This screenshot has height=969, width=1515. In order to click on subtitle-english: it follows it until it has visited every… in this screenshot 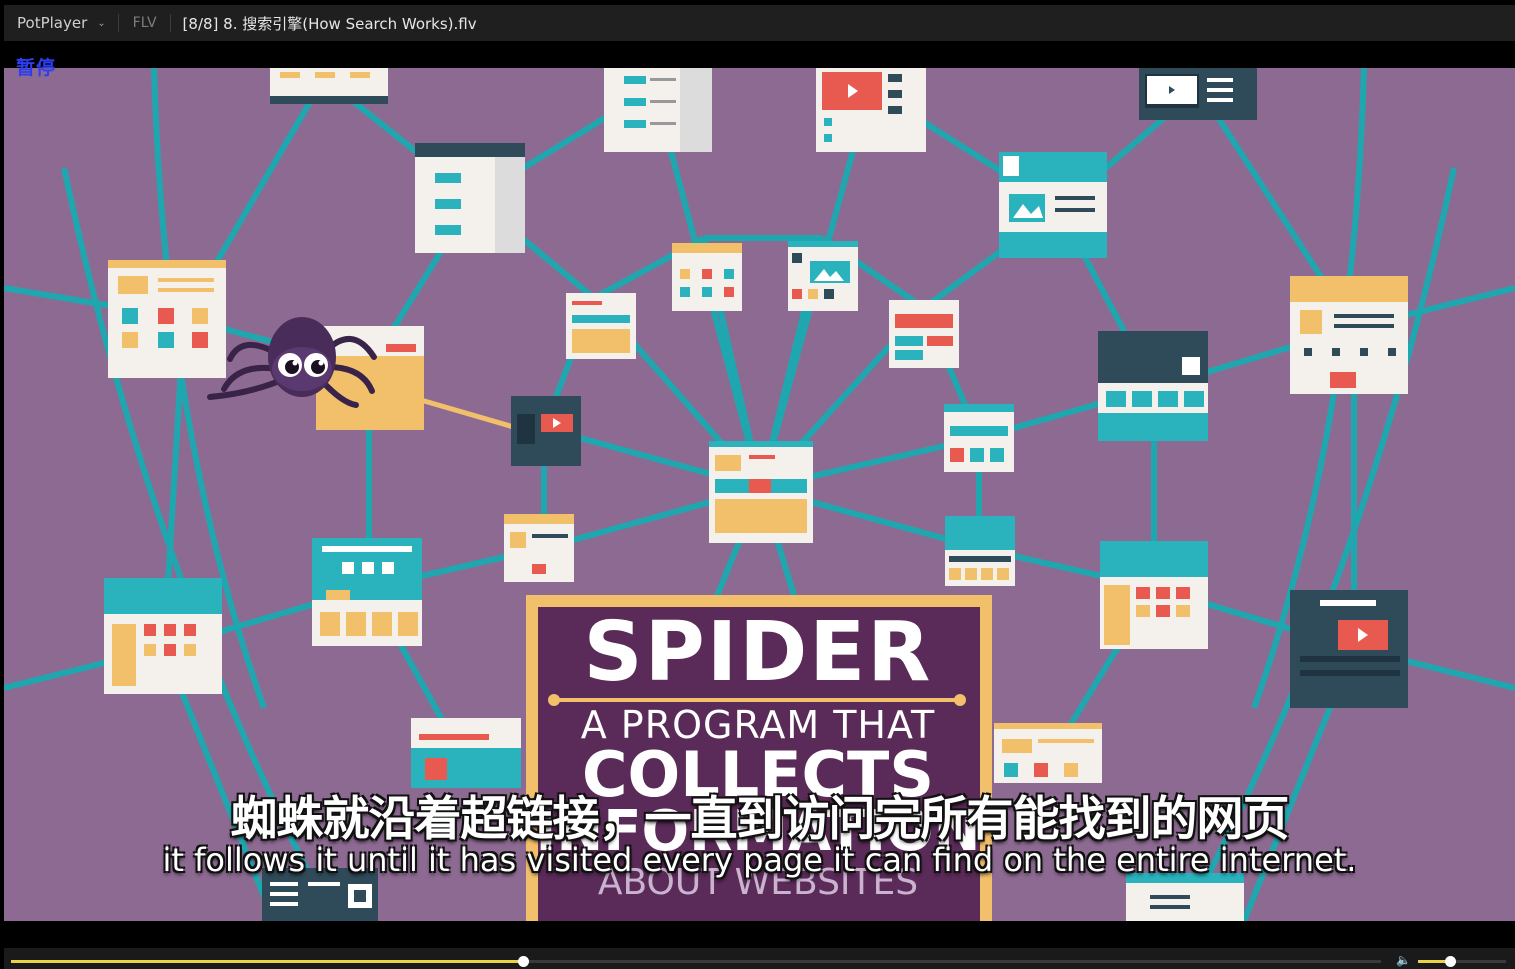, I will do `click(759, 860)`.